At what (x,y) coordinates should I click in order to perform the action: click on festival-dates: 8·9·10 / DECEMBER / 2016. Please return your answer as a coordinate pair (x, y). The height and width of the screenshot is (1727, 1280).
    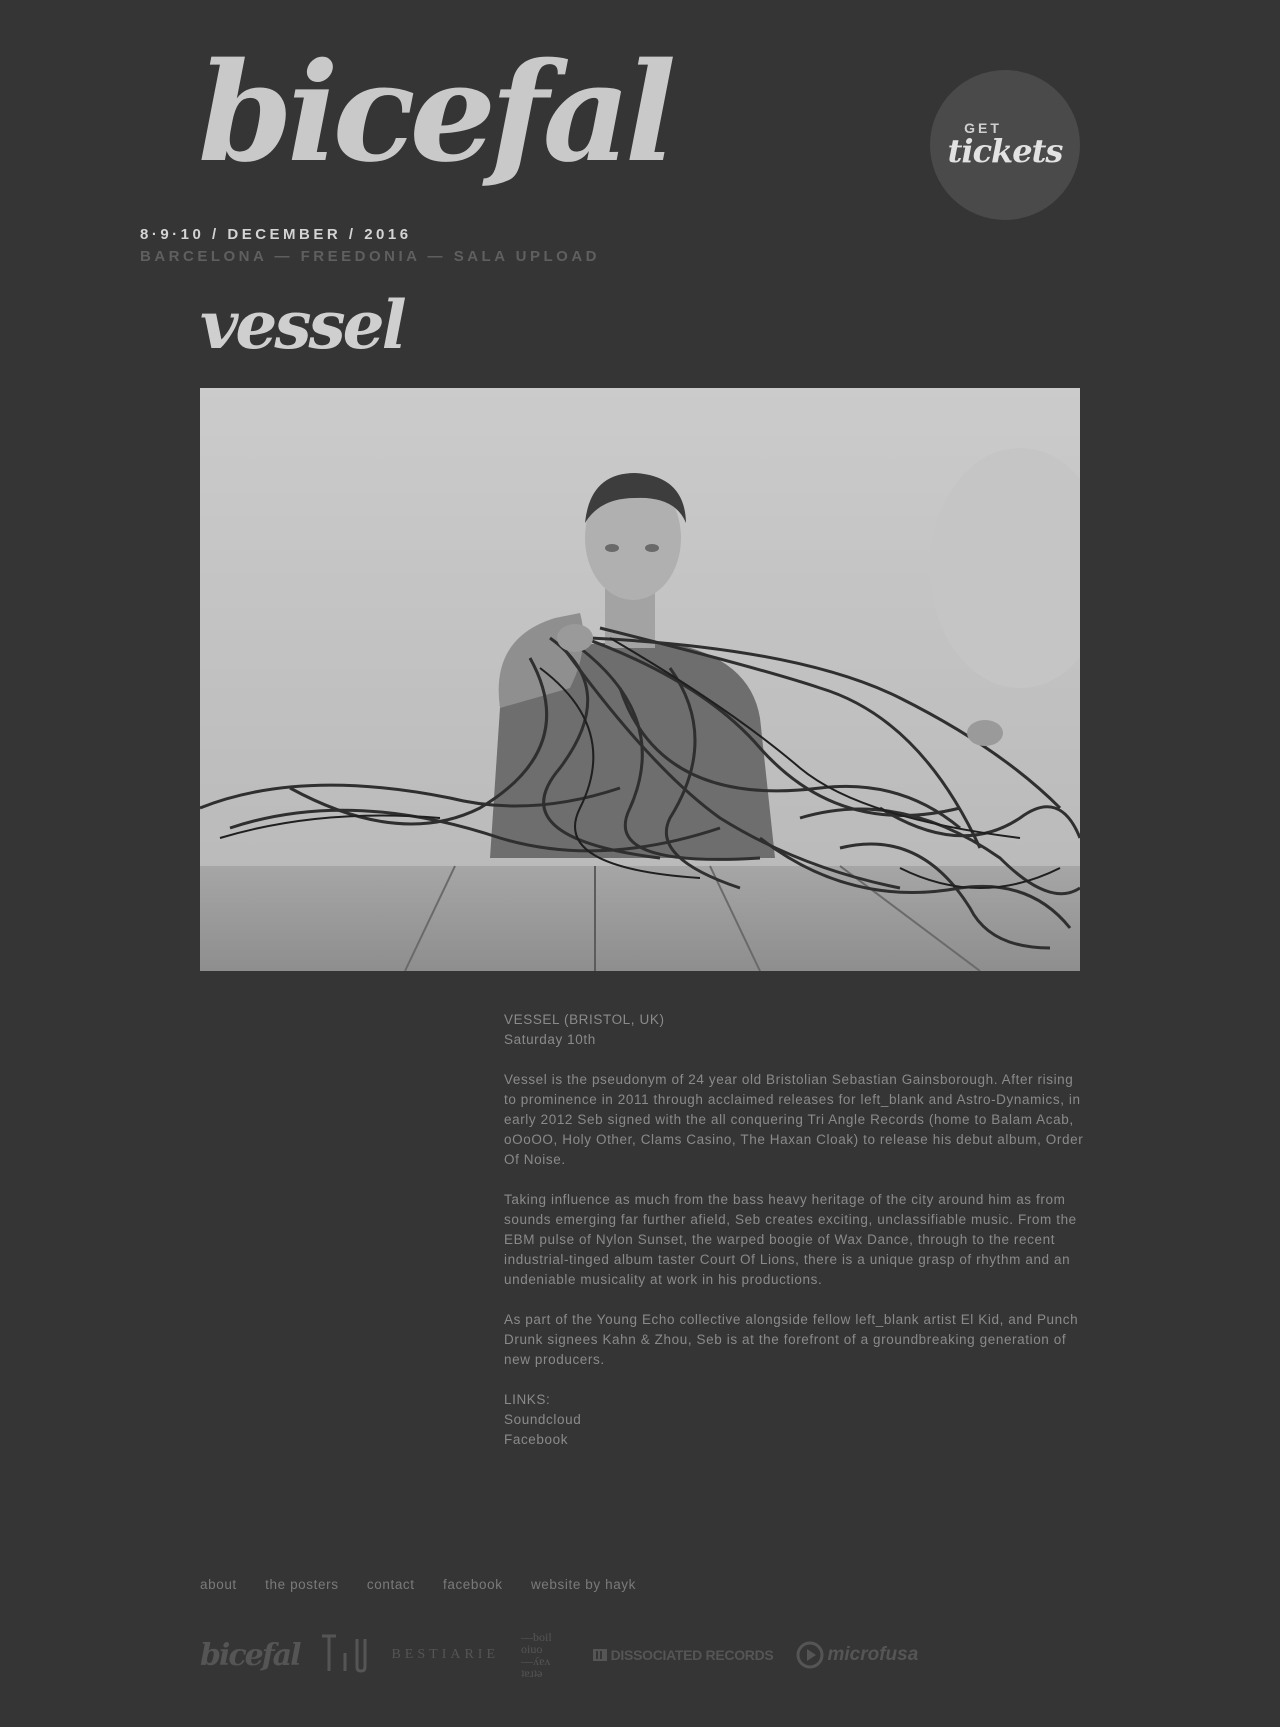
    Looking at the image, I should click on (276, 234).